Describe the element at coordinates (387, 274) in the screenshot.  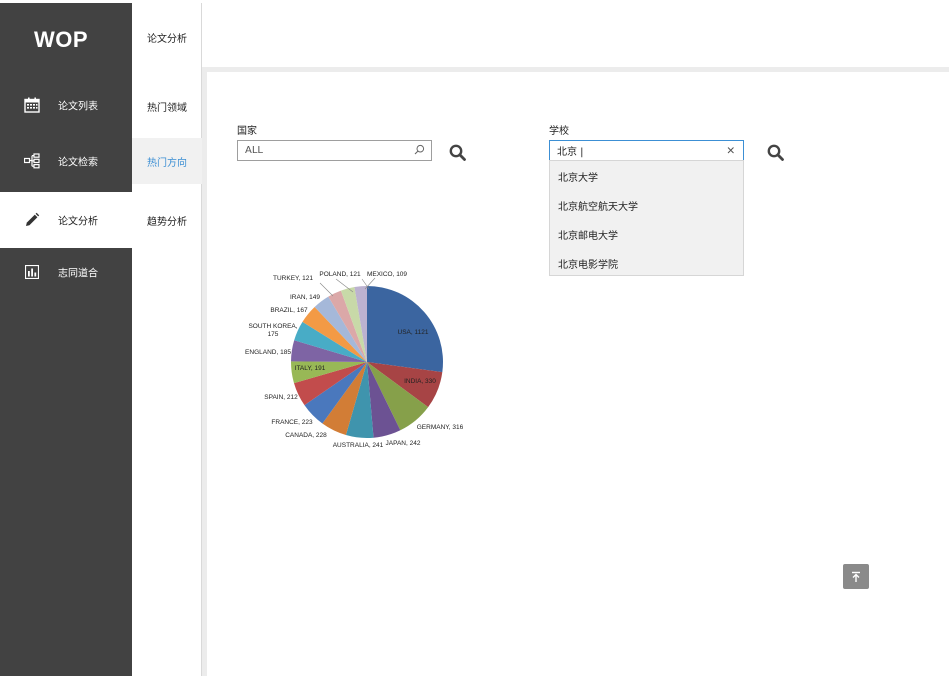
I see `pie-label-mexico: MEXICO, 109` at that location.